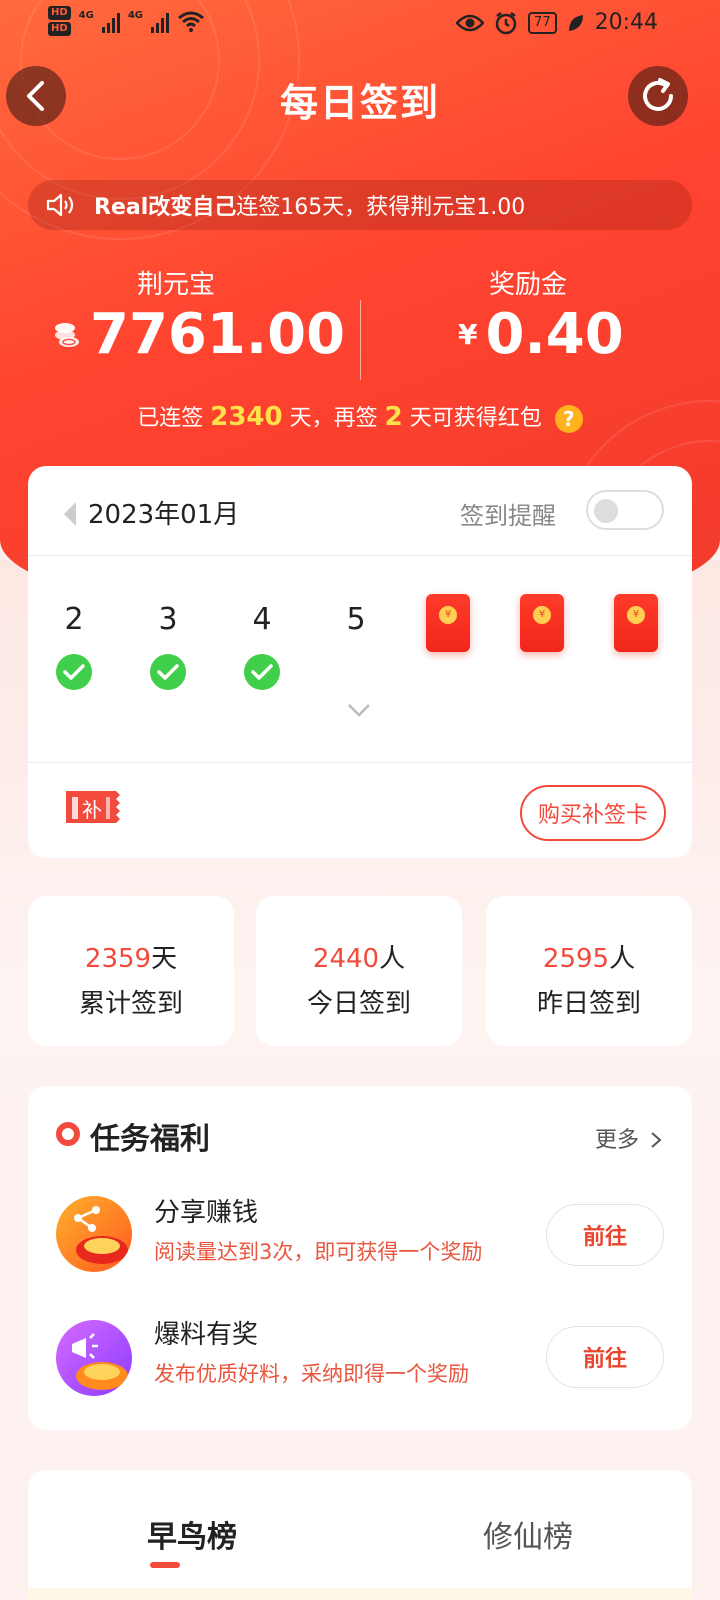 The width and height of the screenshot is (720, 1600). What do you see at coordinates (554, 334) in the screenshot?
I see `bonus-value: 0.40` at bounding box center [554, 334].